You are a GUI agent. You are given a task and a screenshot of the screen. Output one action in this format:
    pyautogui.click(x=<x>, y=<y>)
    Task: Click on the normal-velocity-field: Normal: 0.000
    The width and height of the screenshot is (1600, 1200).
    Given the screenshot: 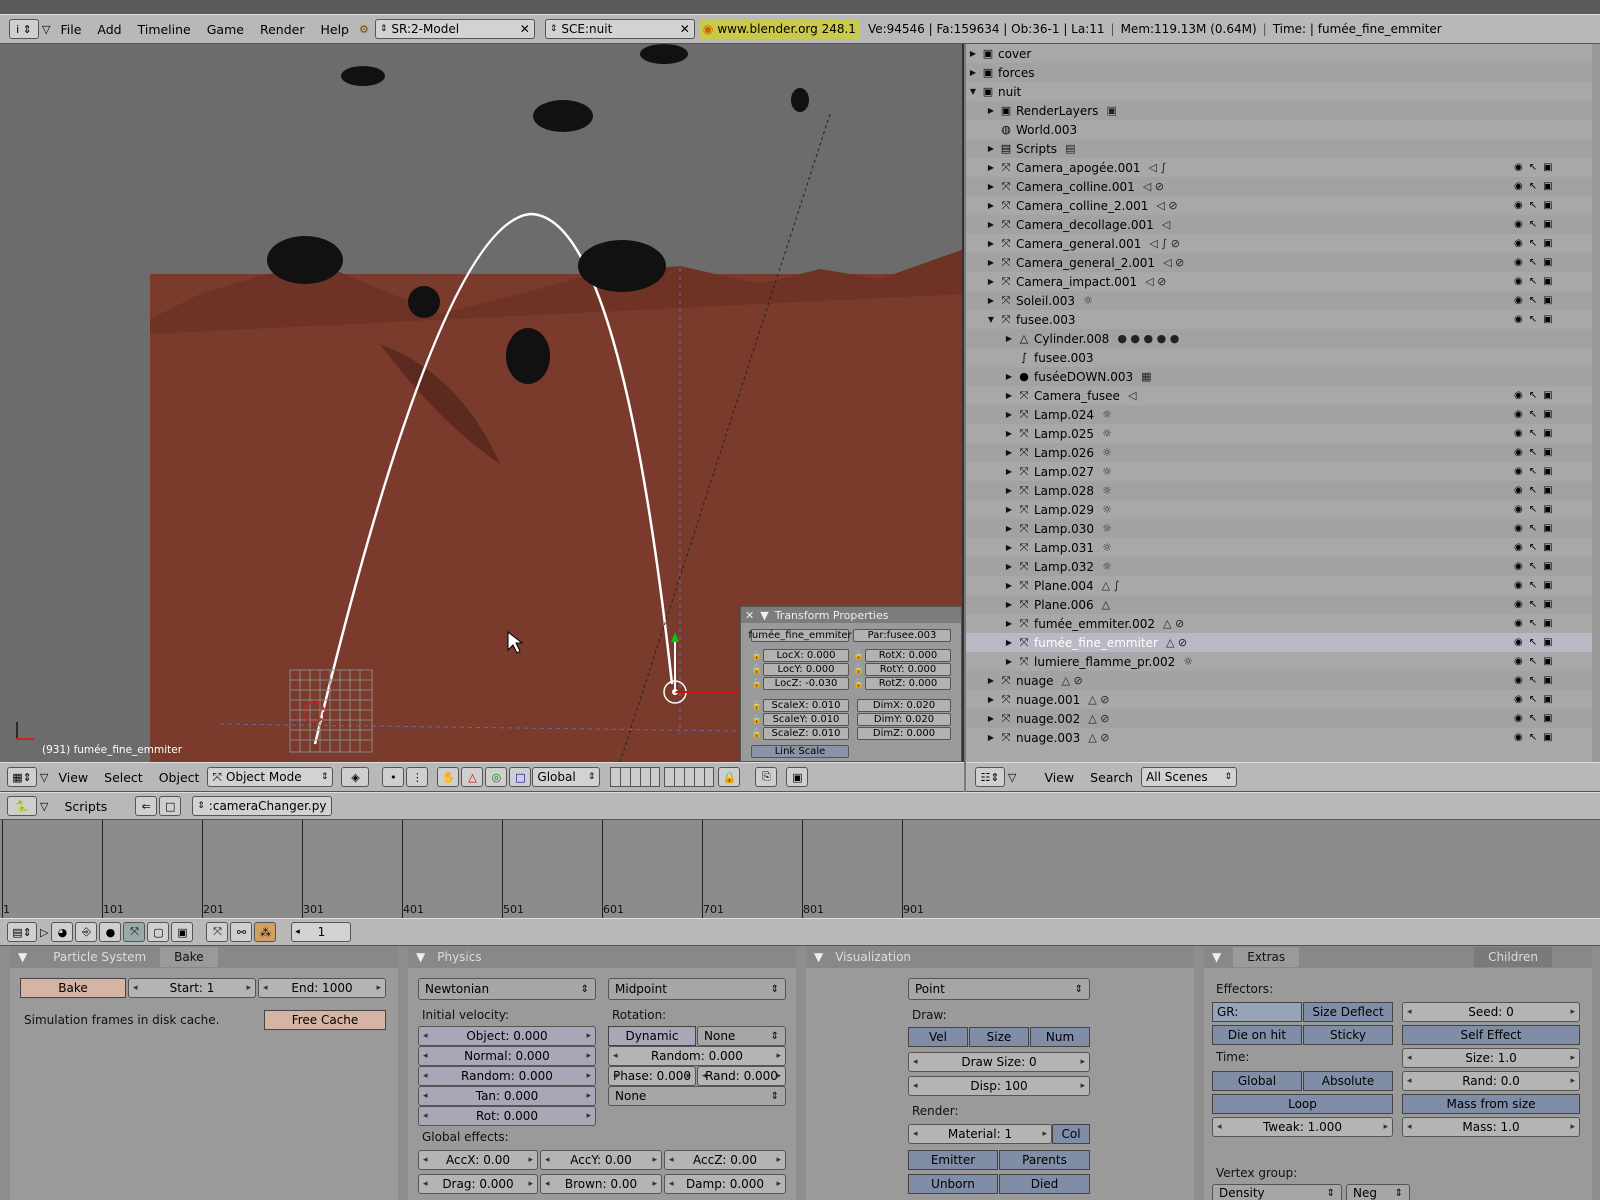 What is the action you would take?
    pyautogui.click(x=507, y=1056)
    